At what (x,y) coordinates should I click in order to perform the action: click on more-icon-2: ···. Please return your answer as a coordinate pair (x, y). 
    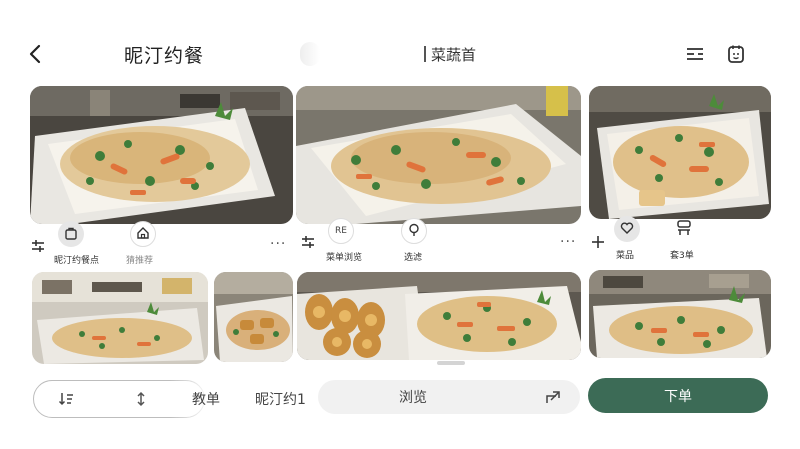
    Looking at the image, I should click on (568, 242).